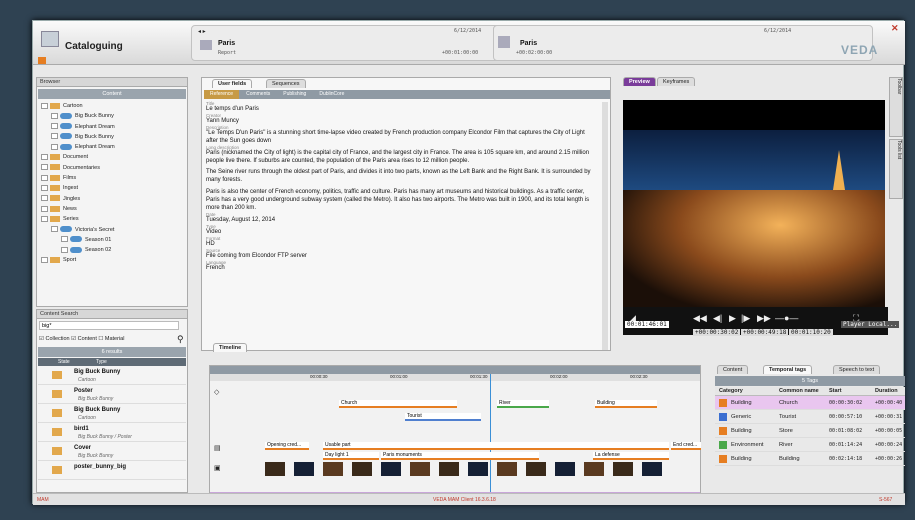 The image size is (915, 520). Describe the element at coordinates (732, 318) in the screenshot. I see `play-icon: ▶` at that location.